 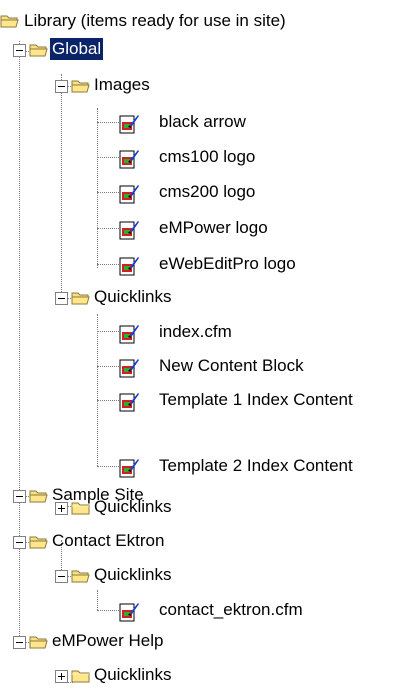 I want to click on tree-node-global: Global, so click(x=100, y=53).